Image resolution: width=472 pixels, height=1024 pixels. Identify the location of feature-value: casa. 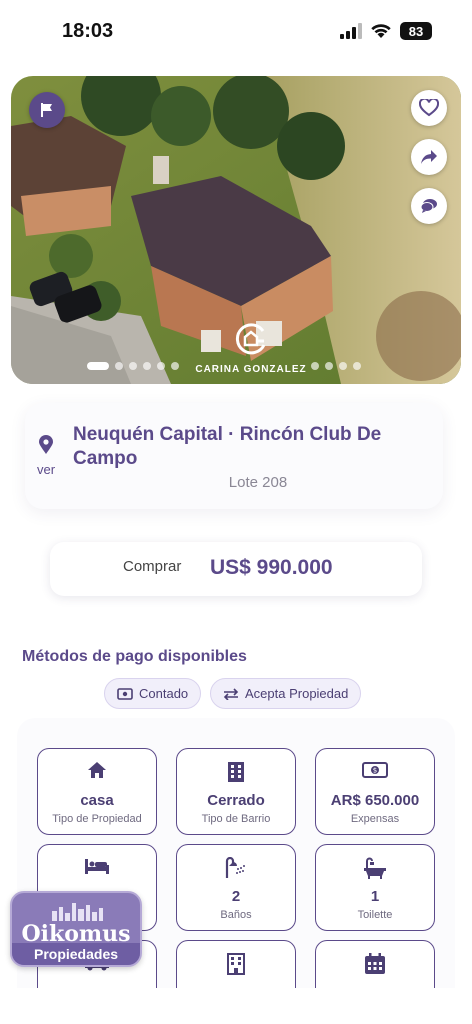
(97, 800).